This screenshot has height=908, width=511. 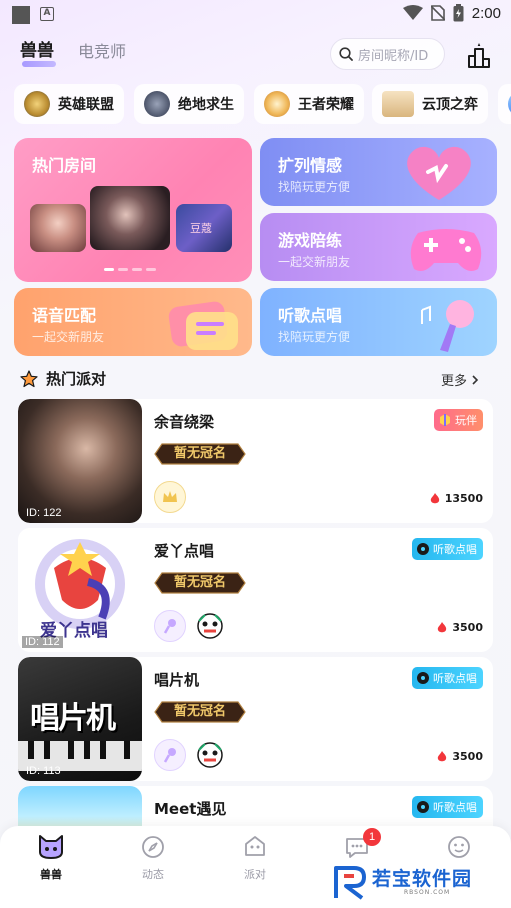 I want to click on watermark: 若宝软件园 RBSON.COM, so click(x=415, y=882).